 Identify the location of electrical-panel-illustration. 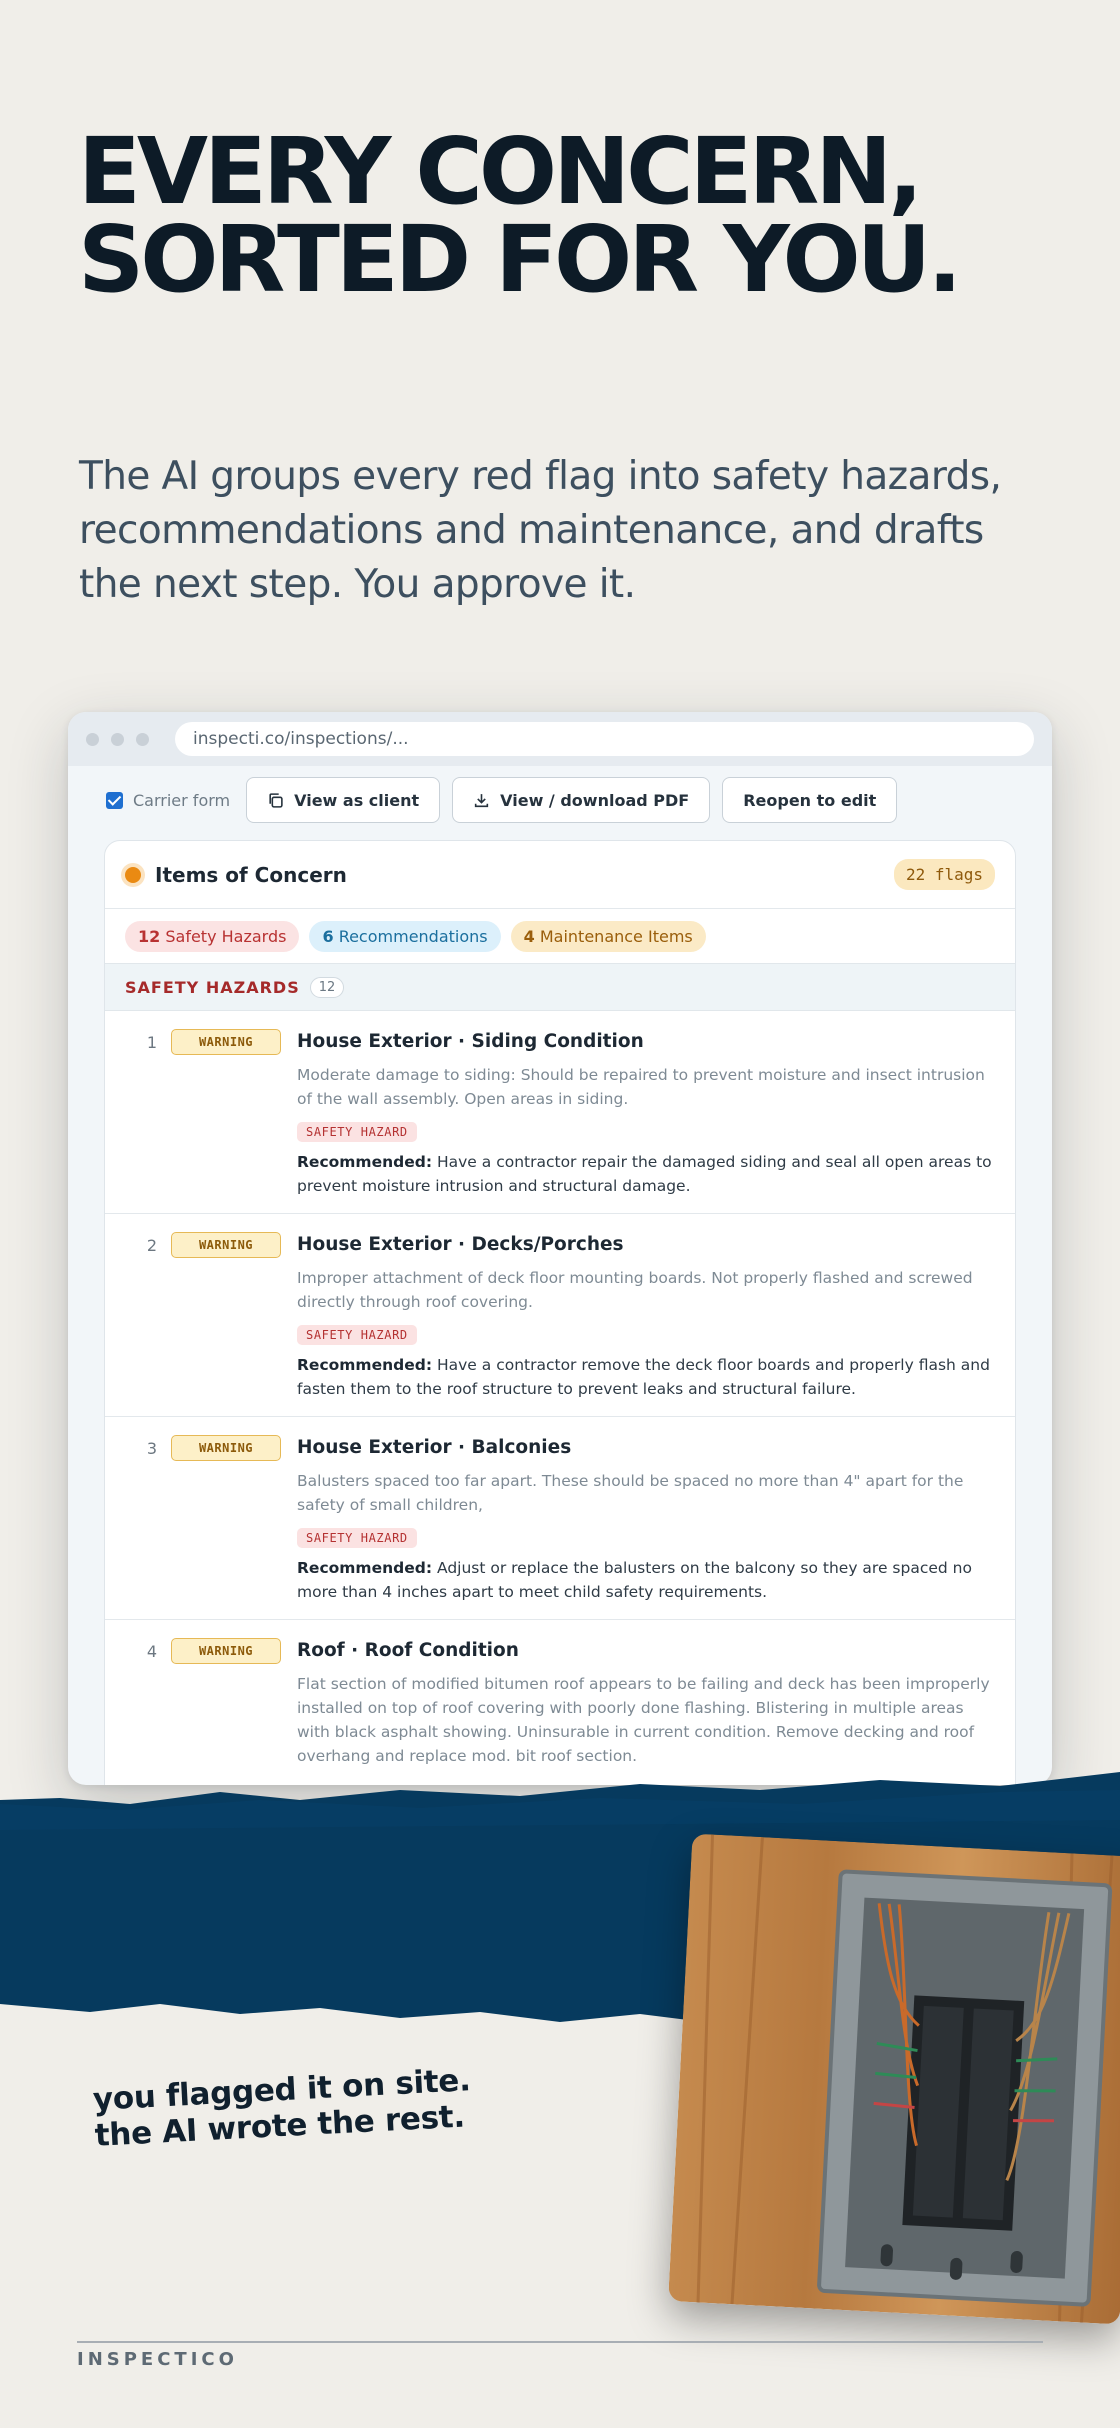
(894, 2079).